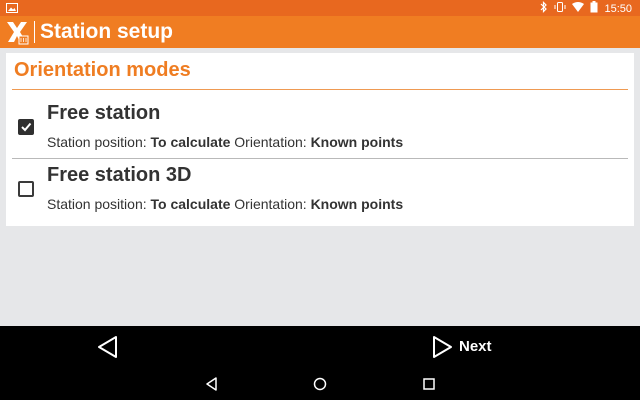 The width and height of the screenshot is (640, 400). Describe the element at coordinates (544, 8) in the screenshot. I see `bluetooth-icon` at that location.